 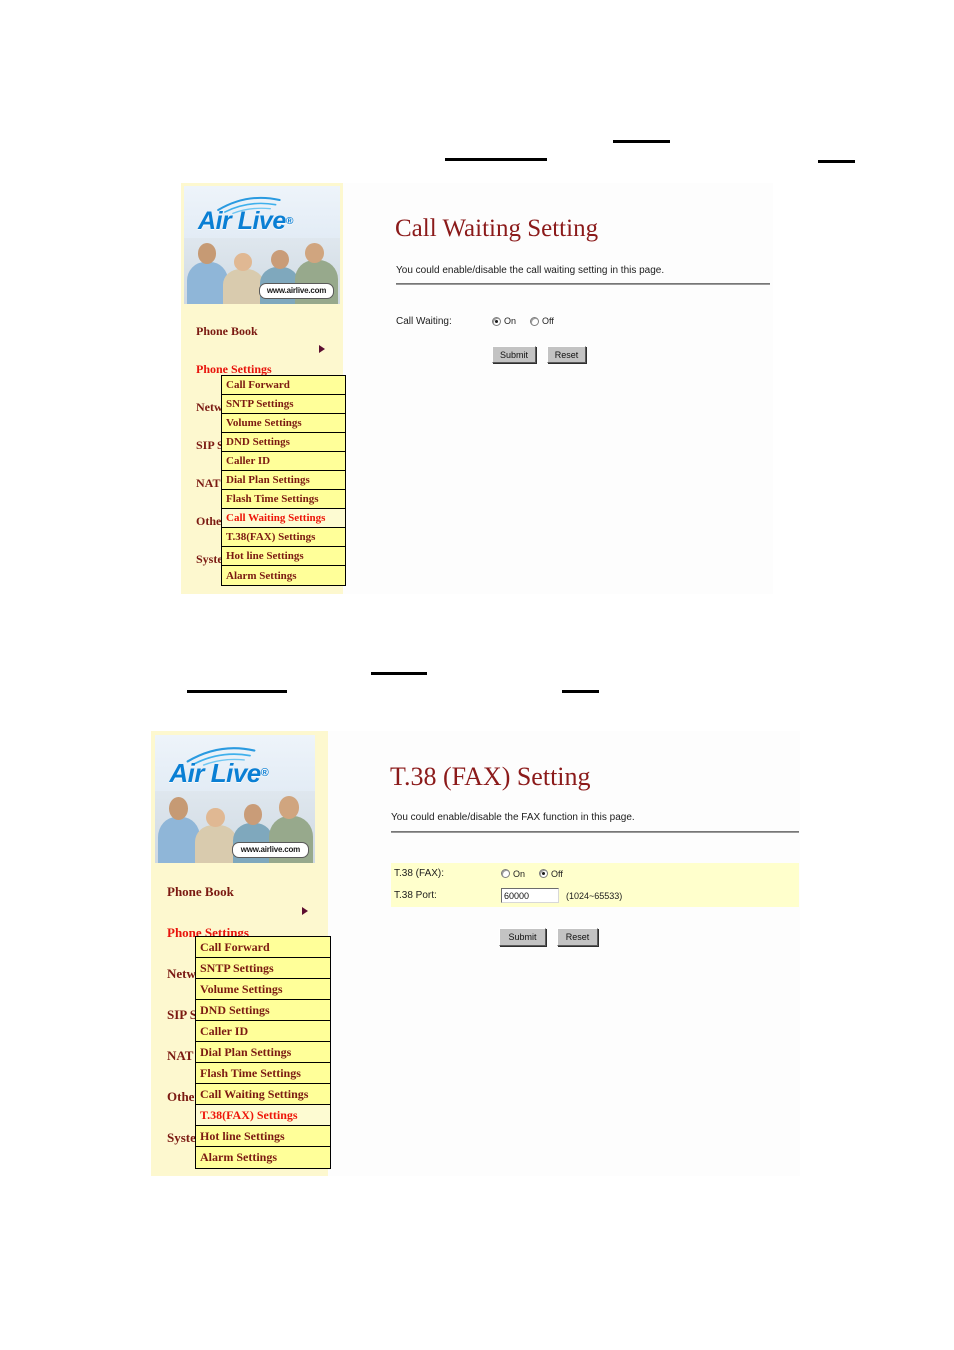 I want to click on call-waiting-radio-off: Off, so click(x=542, y=321).